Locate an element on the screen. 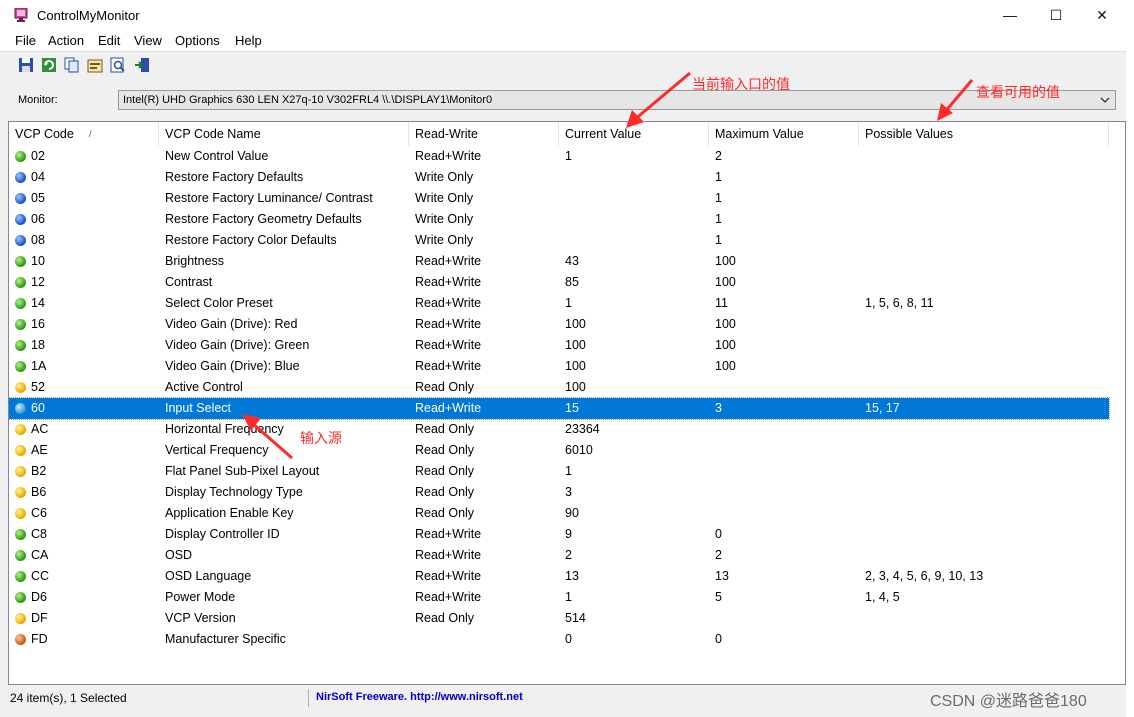 The image size is (1134, 717). possible-values-cell: 2, 3, 4, 5, 6, 9, 10, 13 is located at coordinates (924, 576).